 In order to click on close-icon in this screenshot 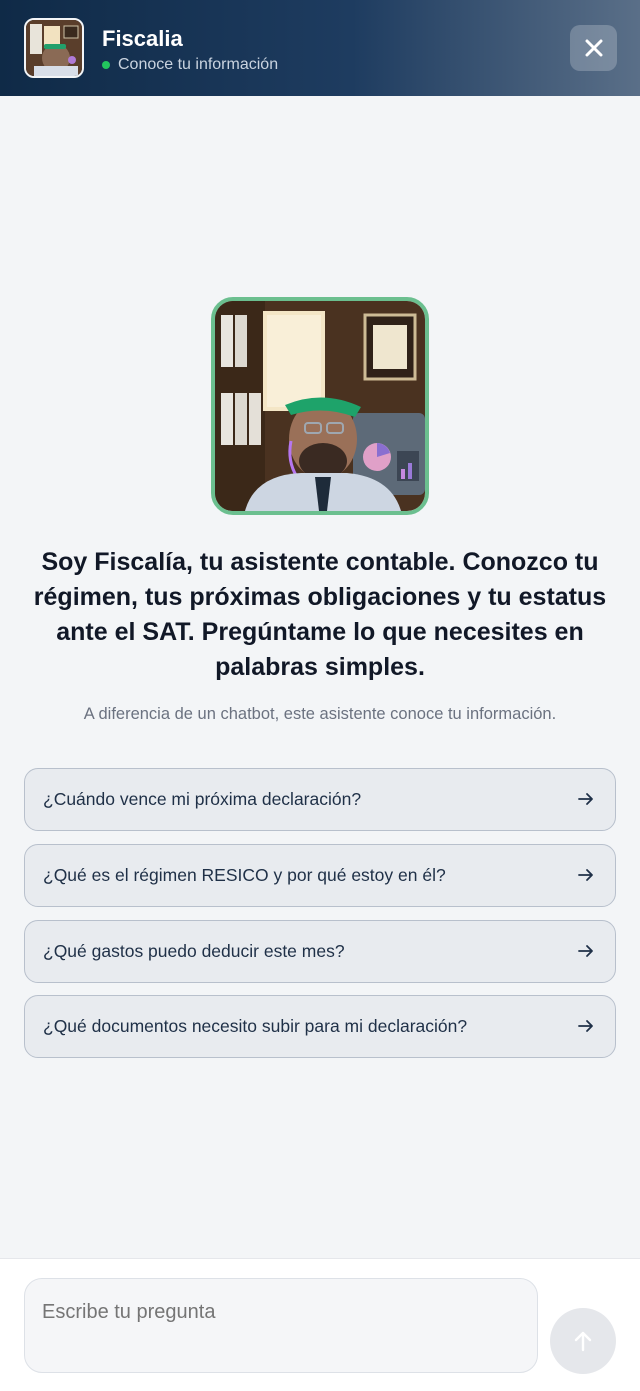, I will do `click(593, 48)`.